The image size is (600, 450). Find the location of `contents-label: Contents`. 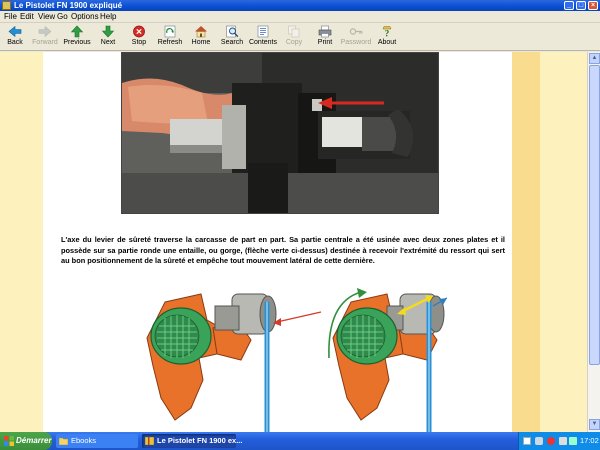

contents-label: Contents is located at coordinates (263, 42).